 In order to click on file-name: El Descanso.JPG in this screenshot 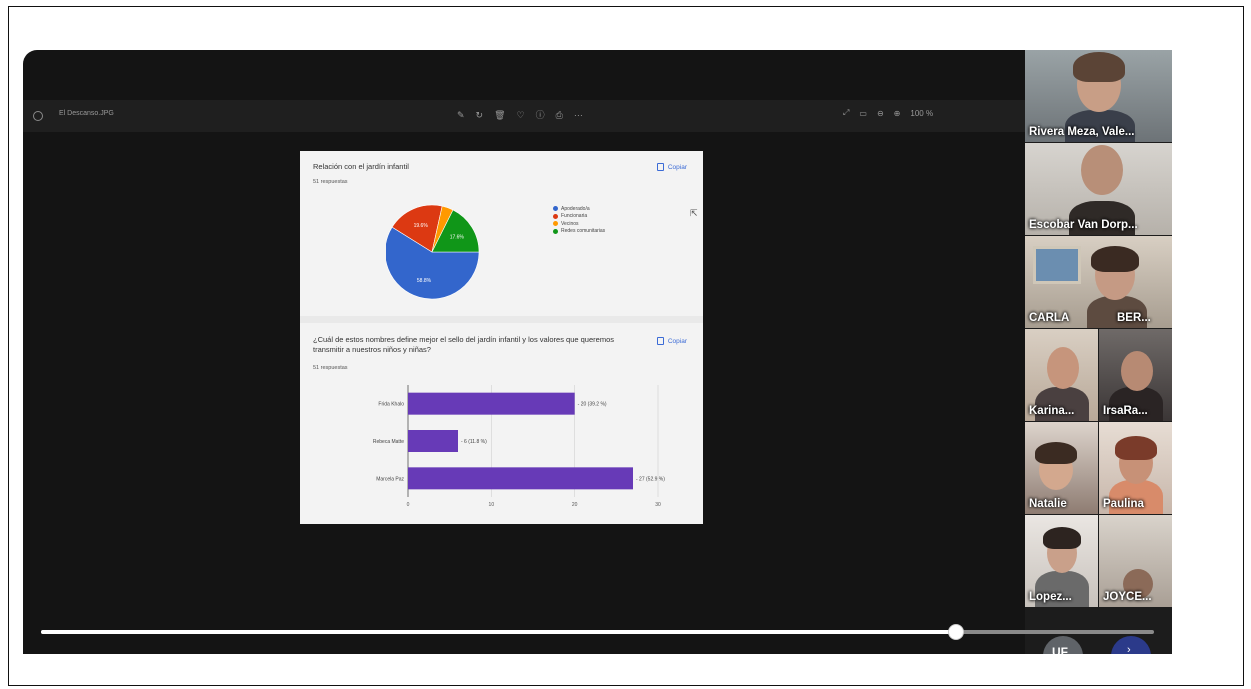, I will do `click(86, 113)`.